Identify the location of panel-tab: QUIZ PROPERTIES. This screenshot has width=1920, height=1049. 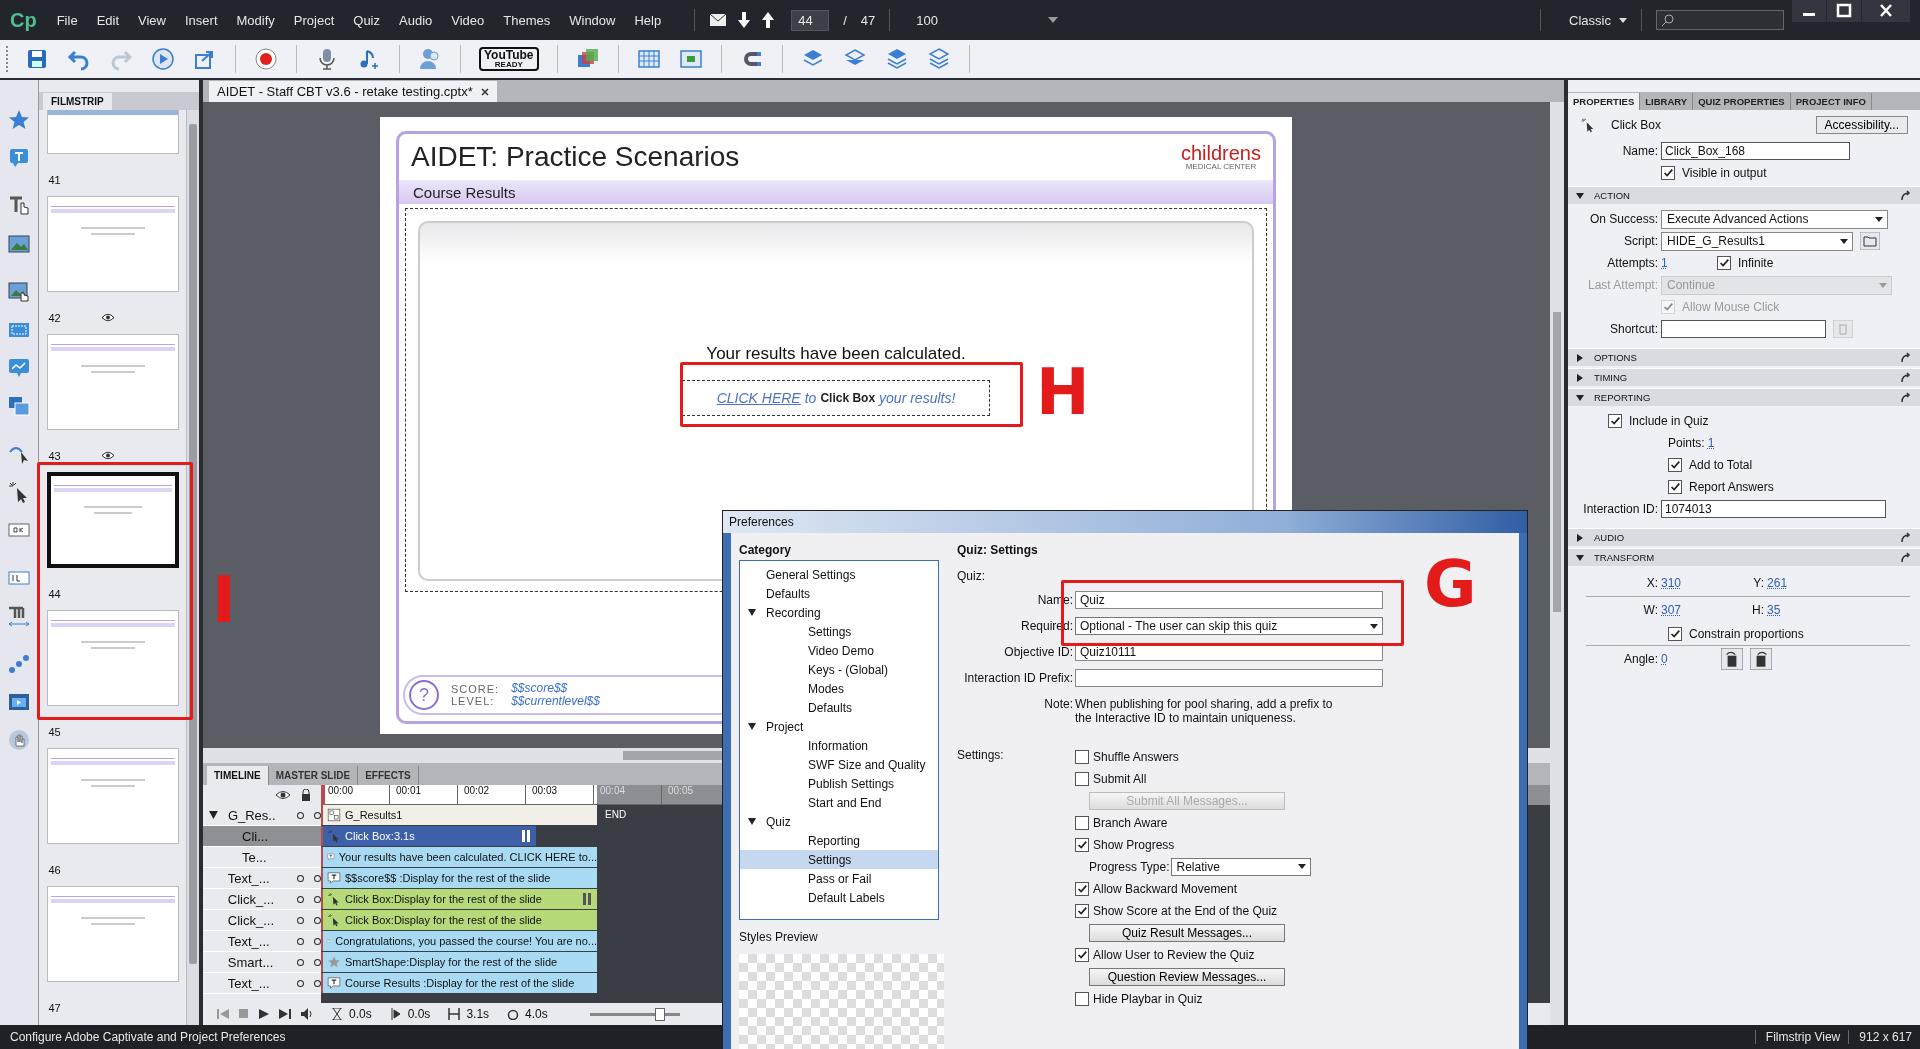
(1742, 101).